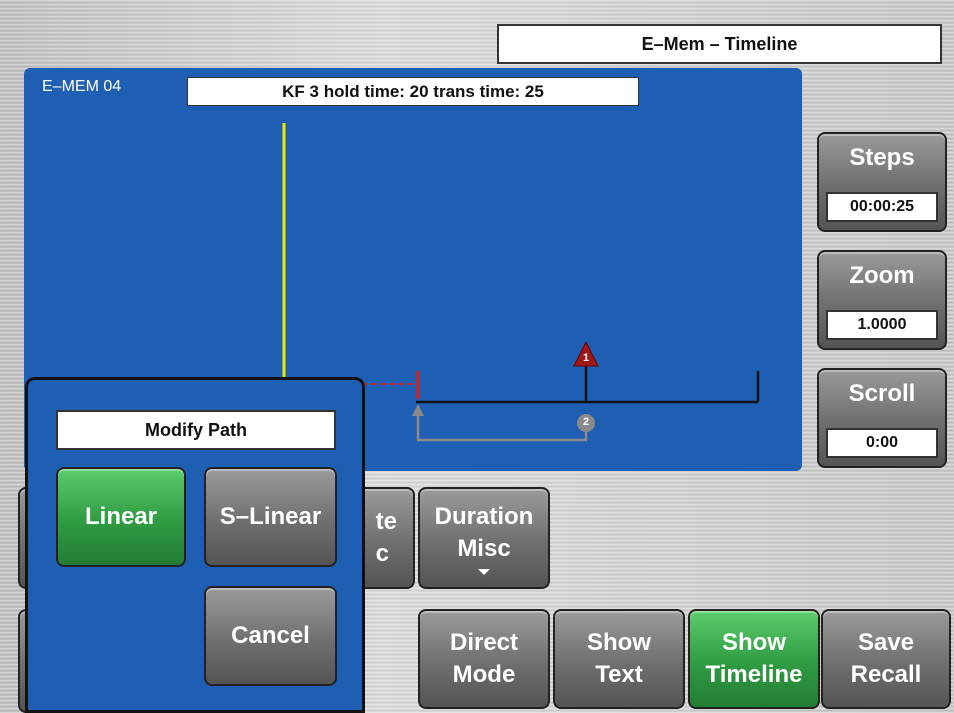 Image resolution: width=954 pixels, height=713 pixels. I want to click on show-text-button: Show Text, so click(619, 659).